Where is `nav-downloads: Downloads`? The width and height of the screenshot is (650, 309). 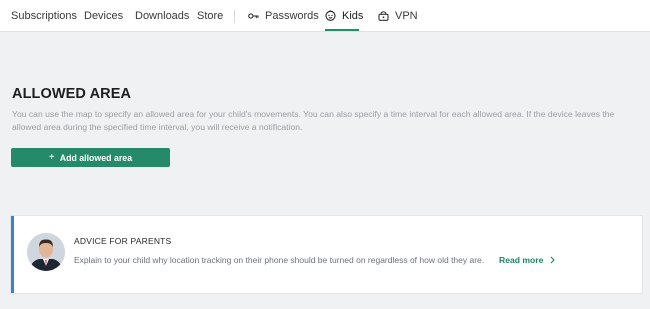 nav-downloads: Downloads is located at coordinates (162, 15).